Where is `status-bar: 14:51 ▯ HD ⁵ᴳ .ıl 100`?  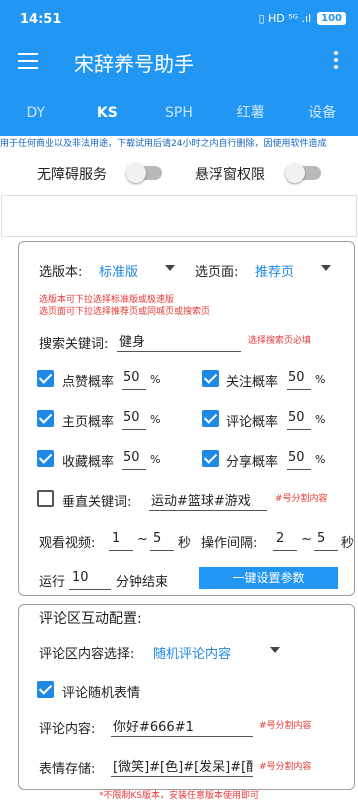
status-bar: 14:51 ▯ HD ⁵ᴳ .ıl 100 is located at coordinates (179, 18).